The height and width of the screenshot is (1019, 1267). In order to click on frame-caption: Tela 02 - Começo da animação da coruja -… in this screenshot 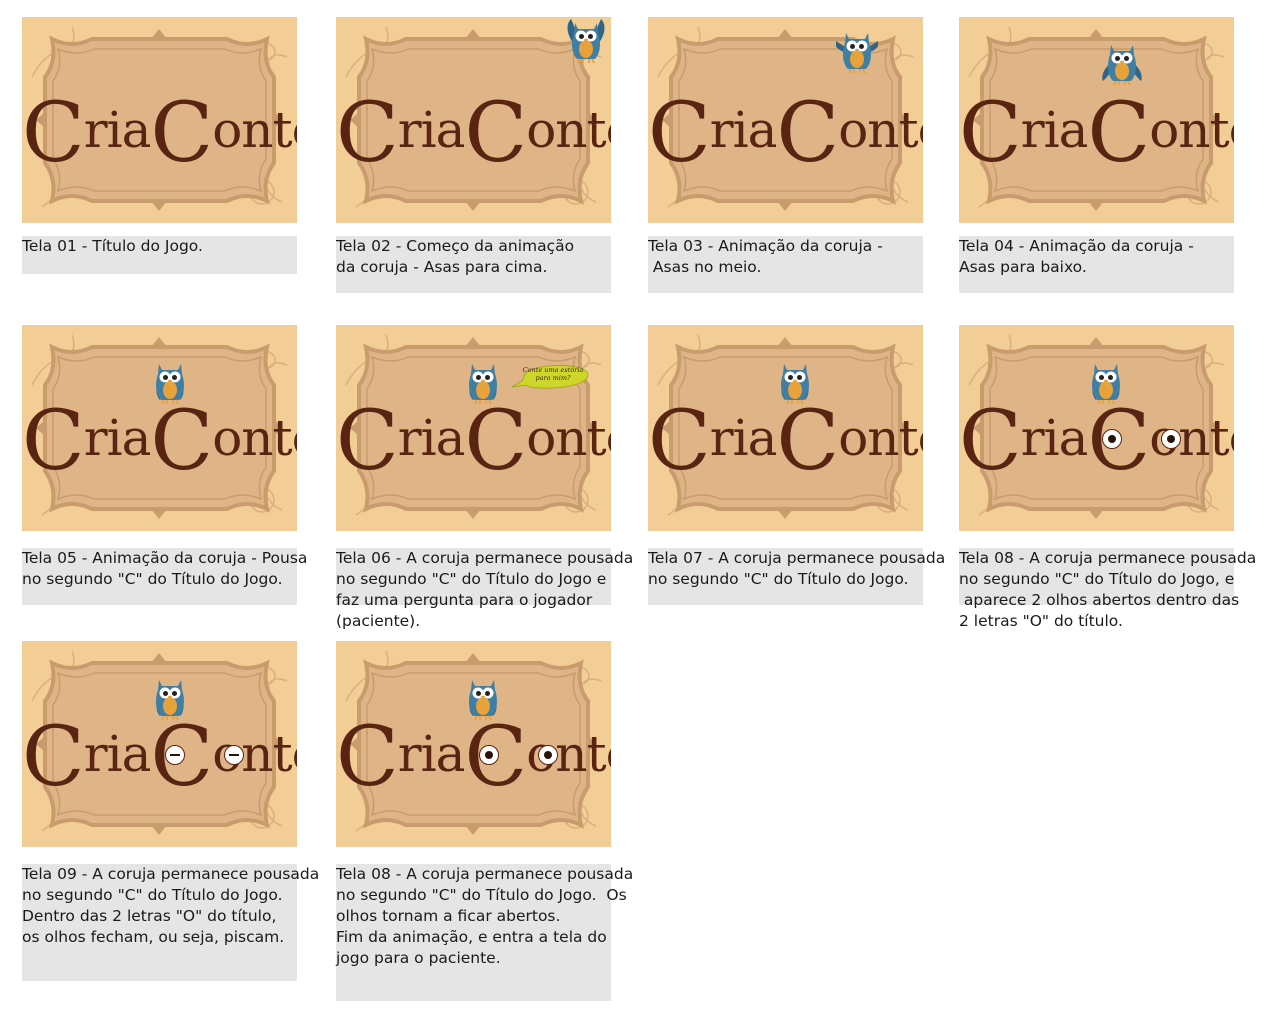, I will do `click(473, 264)`.